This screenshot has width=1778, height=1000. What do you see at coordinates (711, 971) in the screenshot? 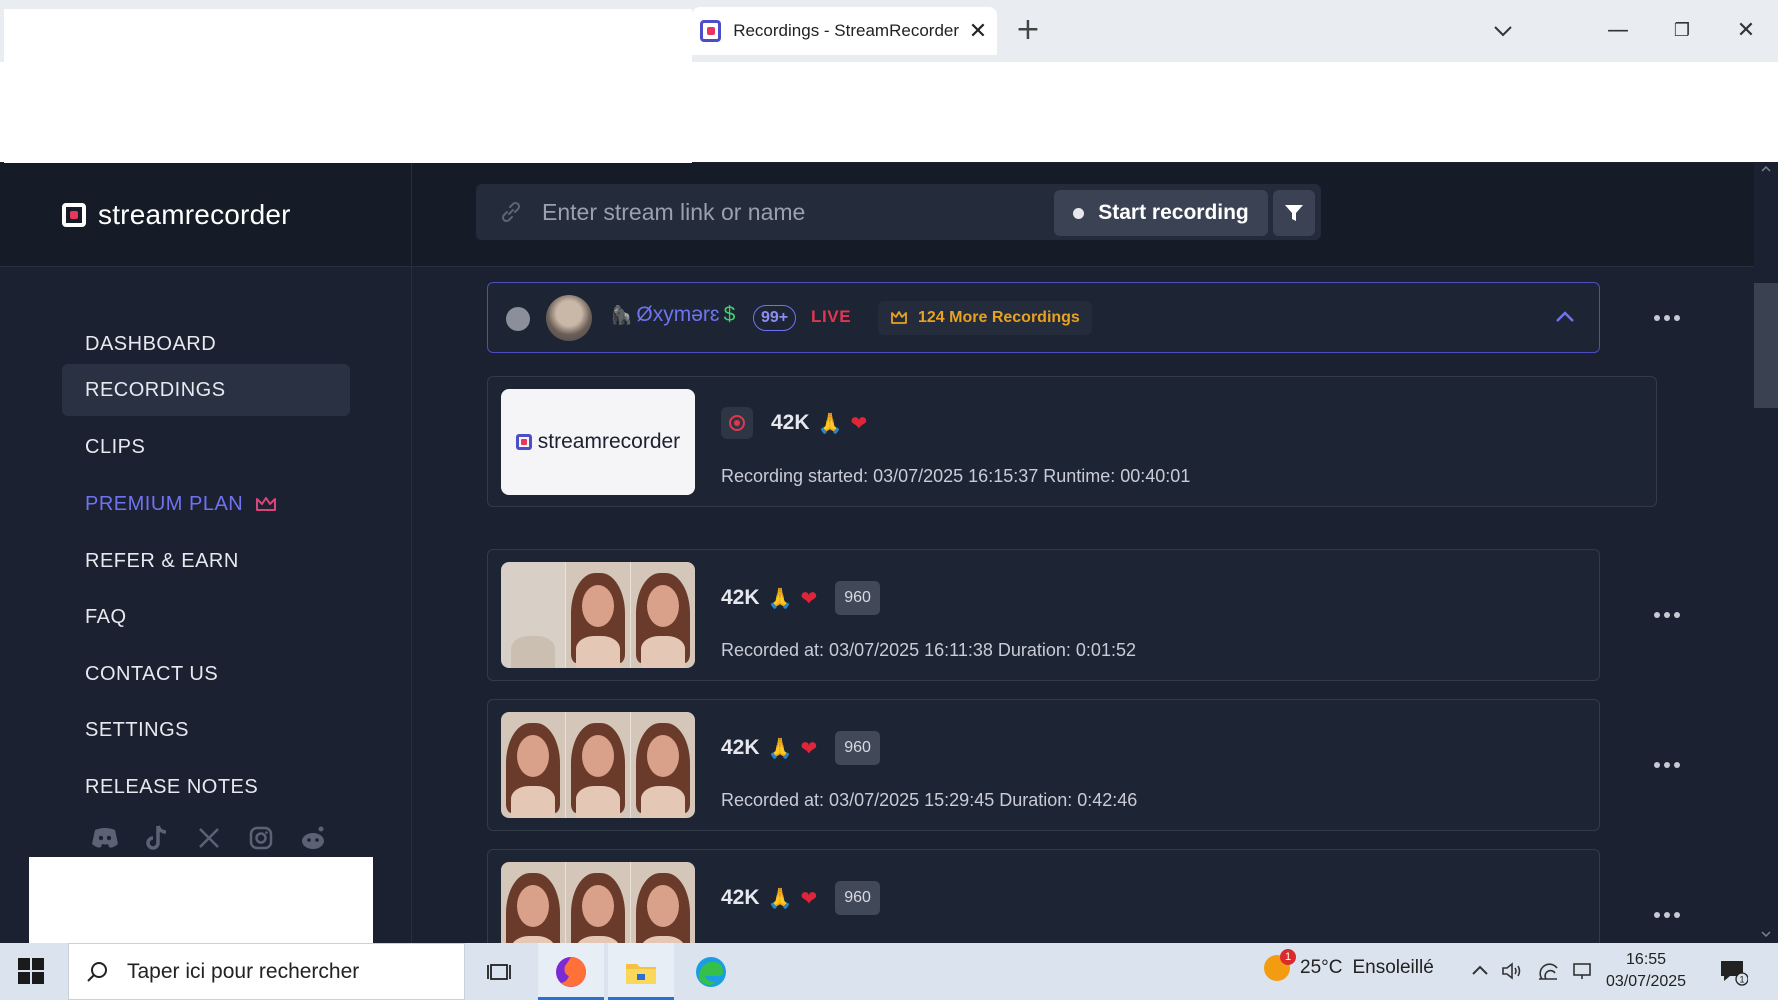
I see `edge-icon` at bounding box center [711, 971].